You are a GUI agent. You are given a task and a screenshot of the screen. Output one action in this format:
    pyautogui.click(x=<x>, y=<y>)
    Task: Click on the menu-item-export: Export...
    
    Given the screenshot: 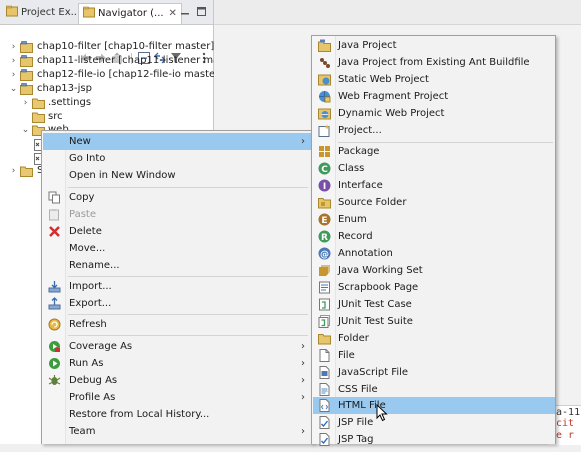 What is the action you would take?
    pyautogui.click(x=177, y=303)
    